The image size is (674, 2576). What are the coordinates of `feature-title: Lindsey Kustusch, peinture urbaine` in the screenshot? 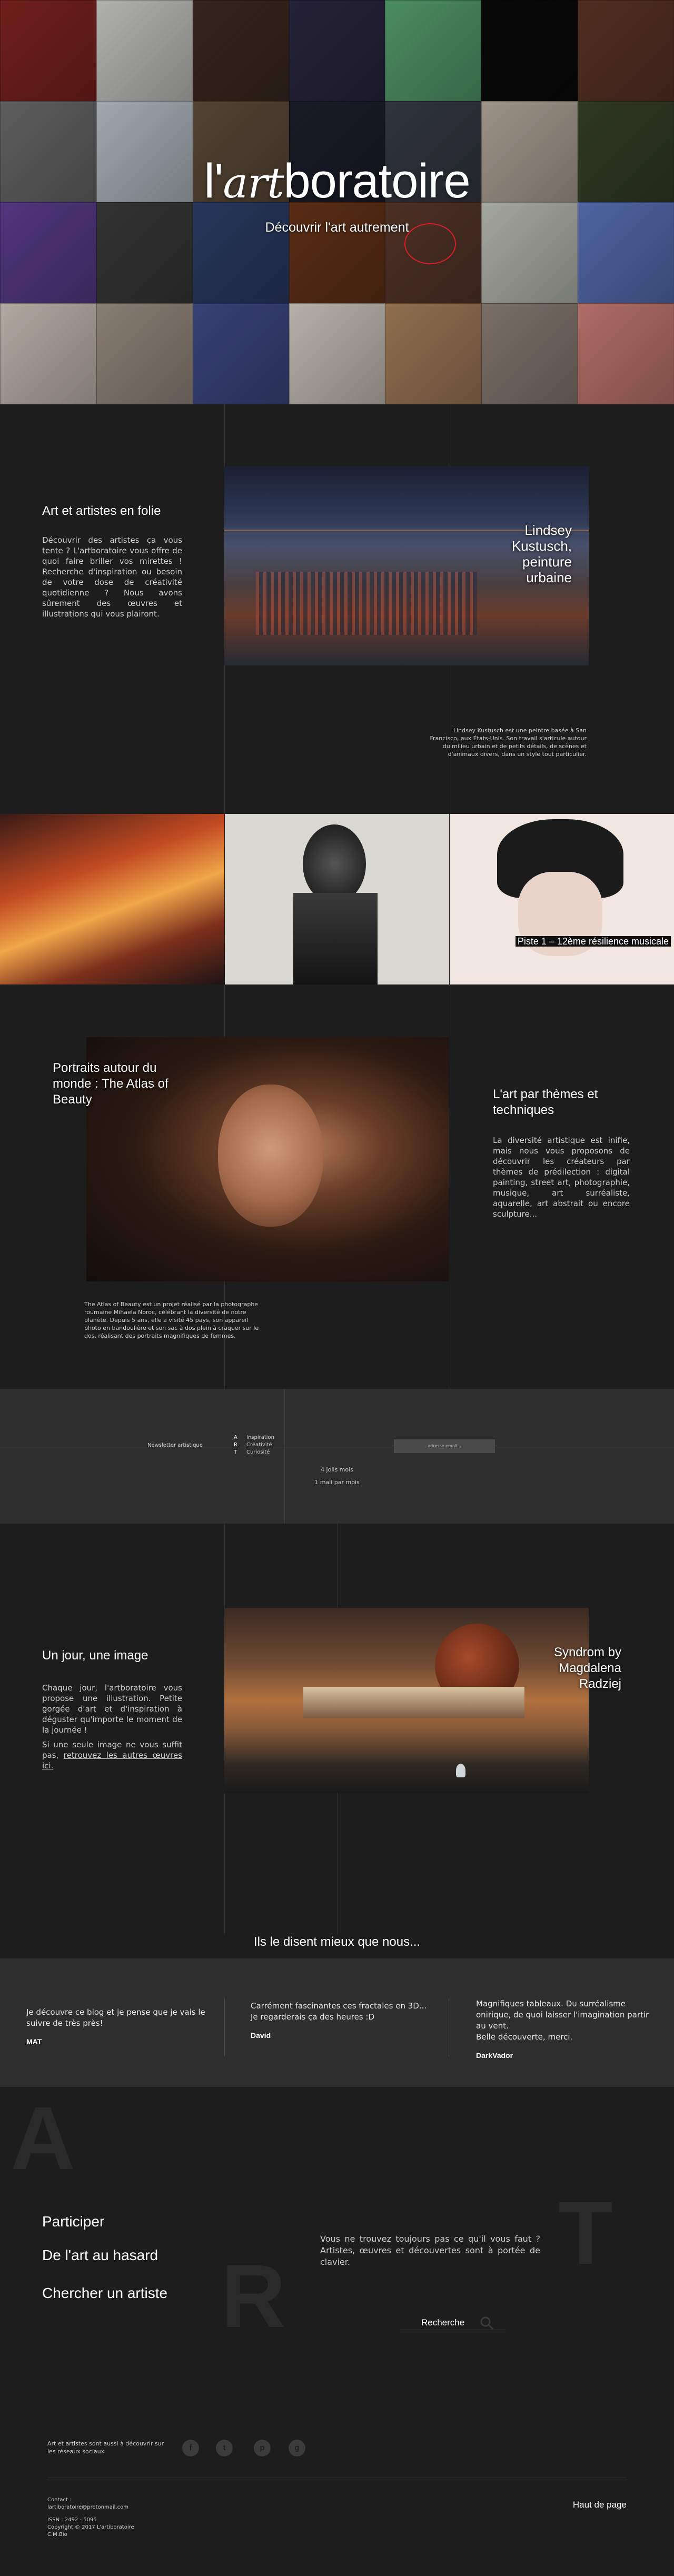 It's located at (542, 554).